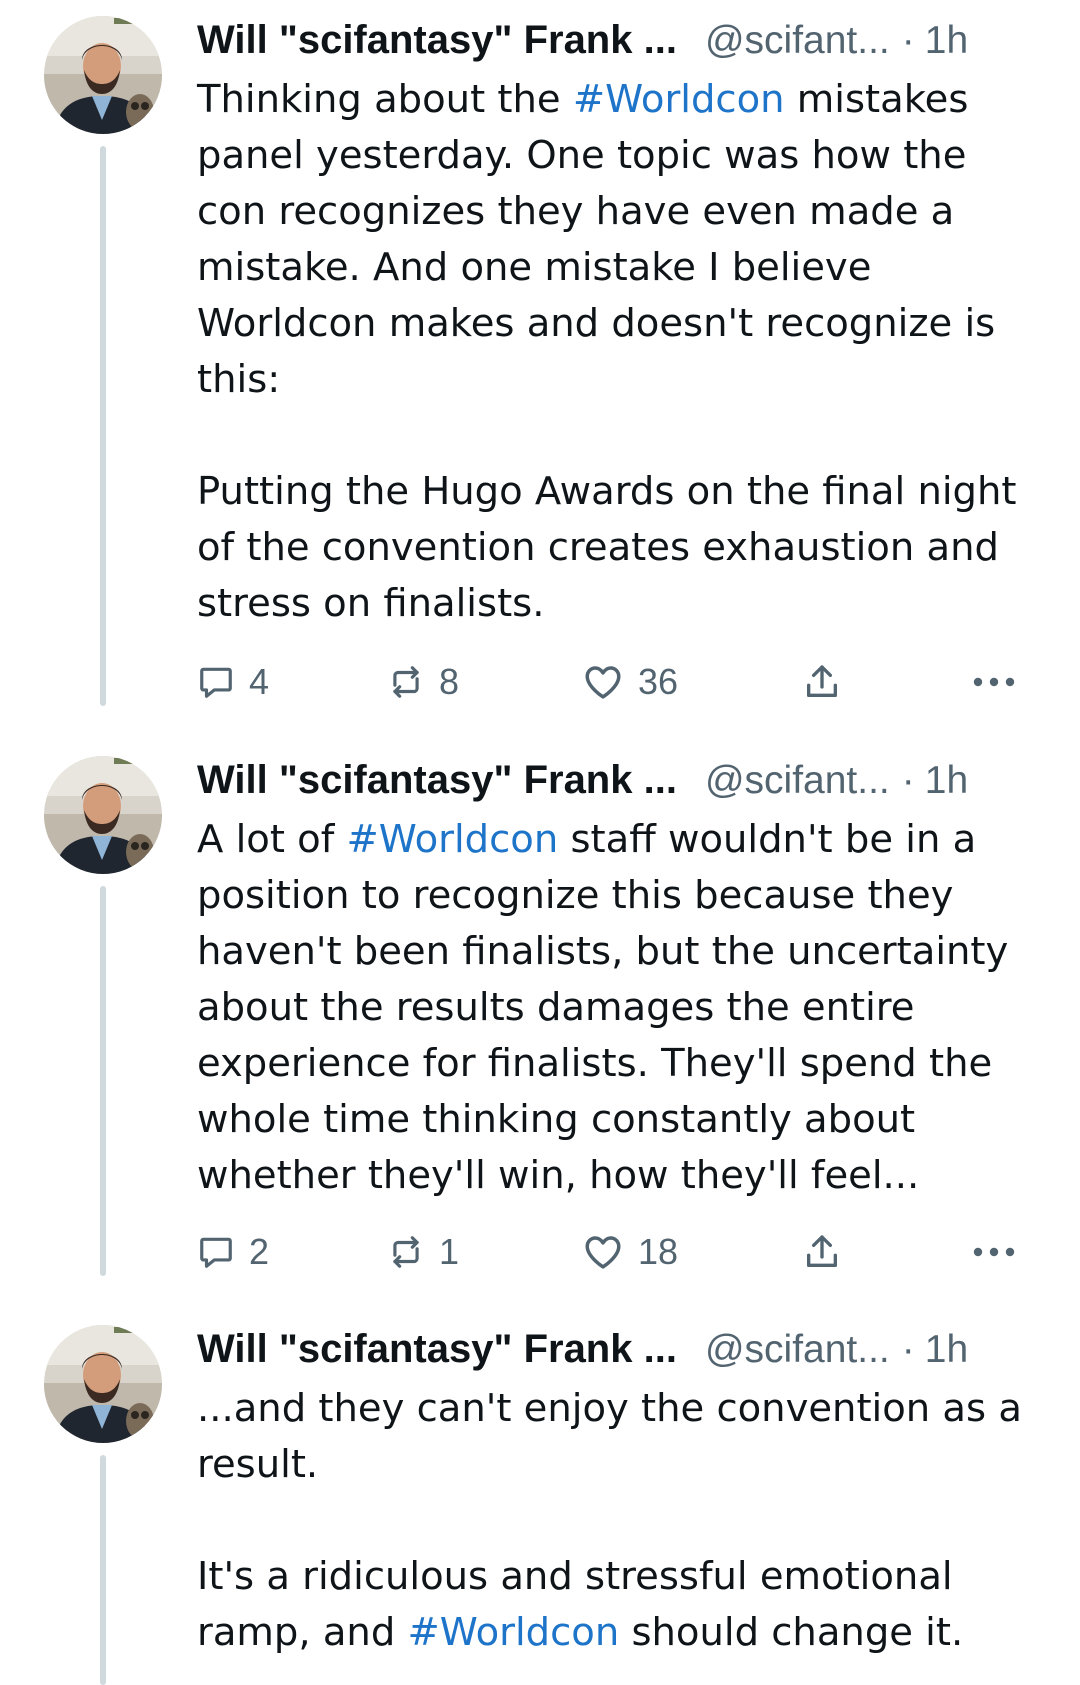  I want to click on repost-count: 8, so click(449, 681).